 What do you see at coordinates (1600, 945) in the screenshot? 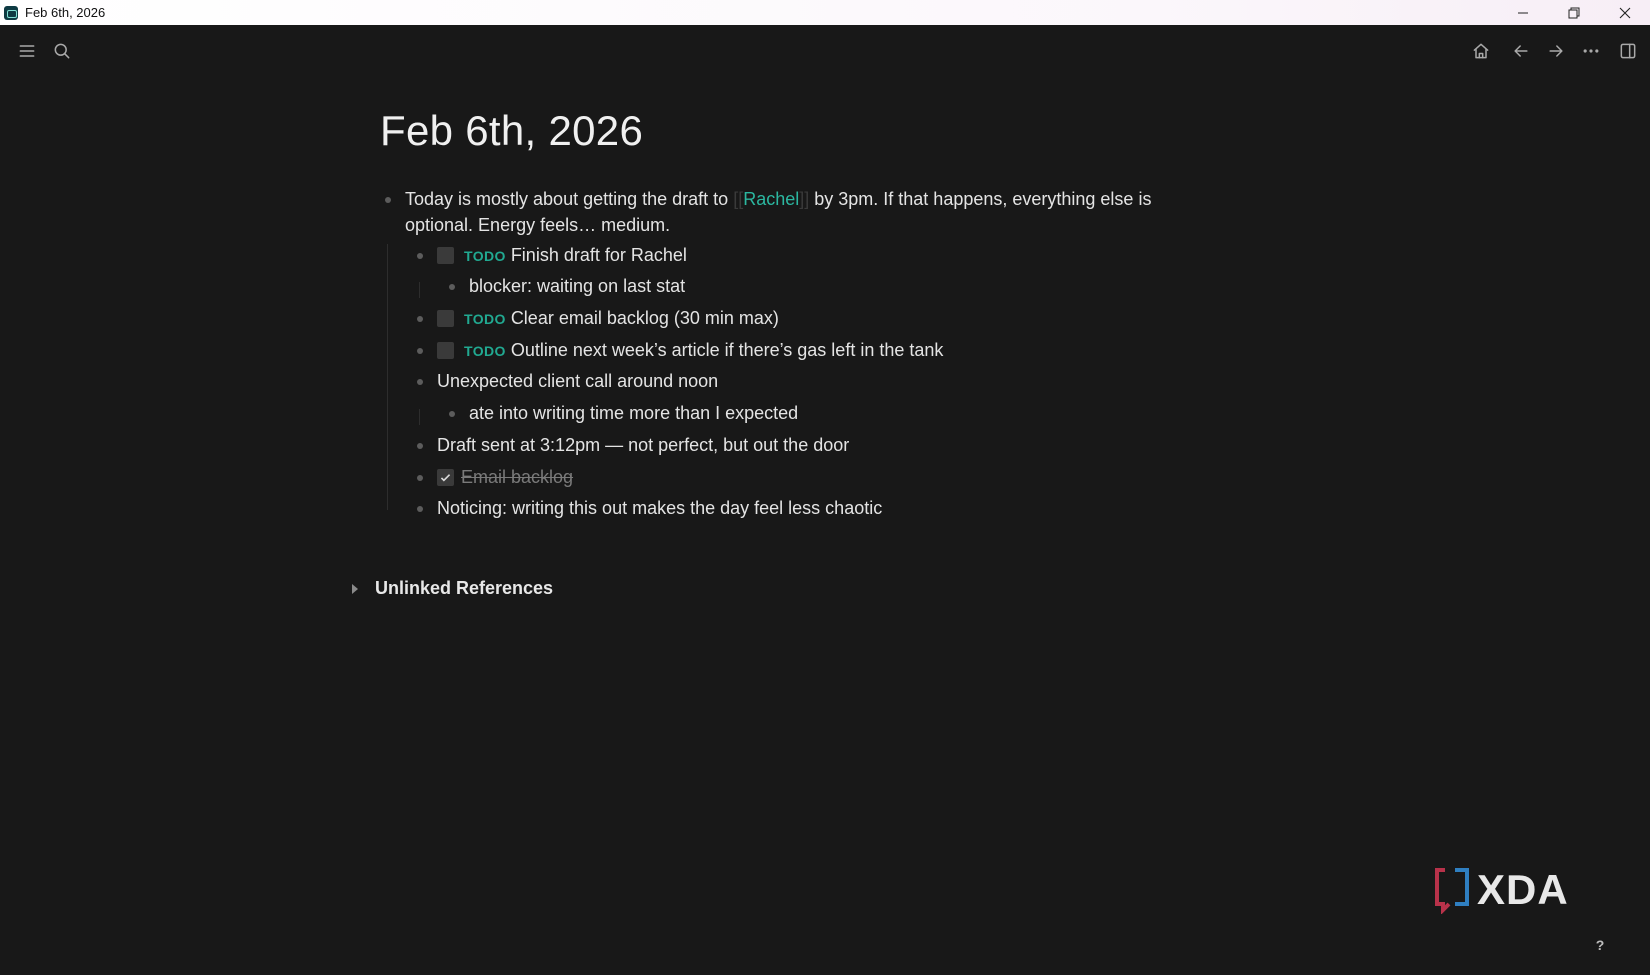
I see `help-button: ?` at bounding box center [1600, 945].